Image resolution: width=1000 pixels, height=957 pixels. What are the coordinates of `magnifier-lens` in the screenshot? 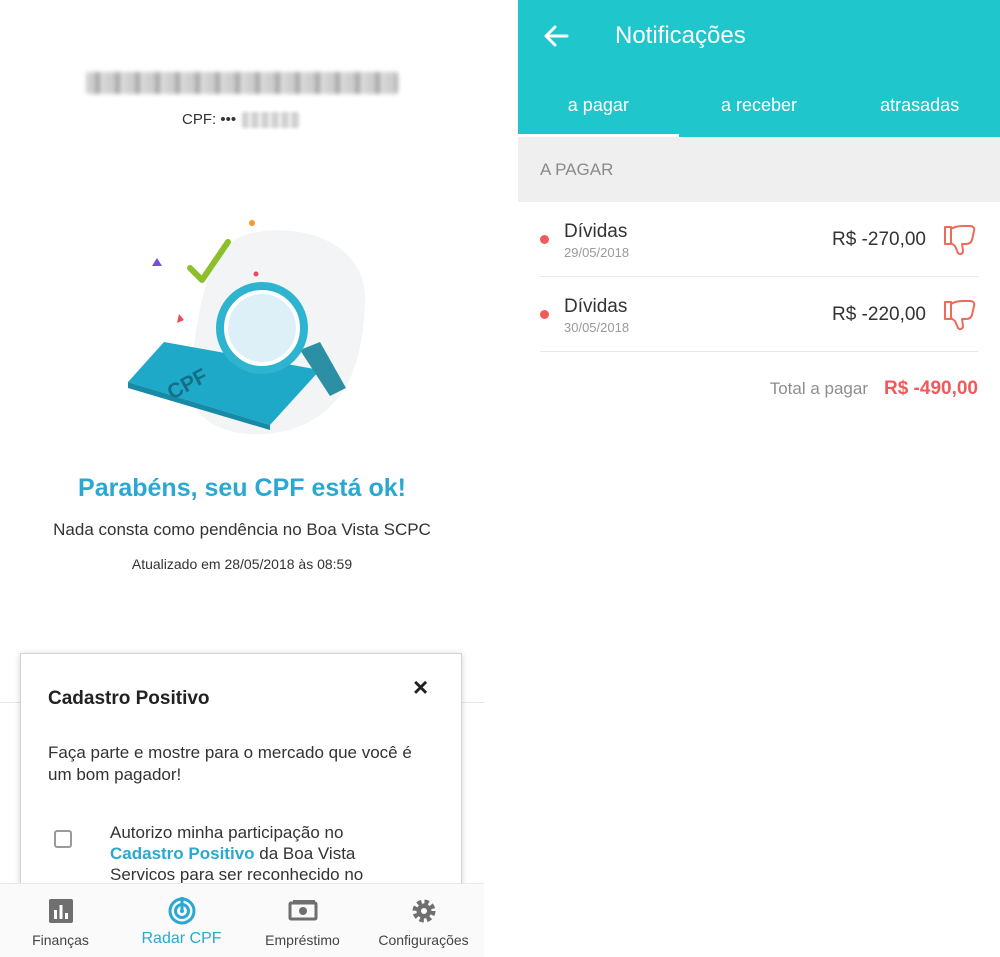 It's located at (262, 328).